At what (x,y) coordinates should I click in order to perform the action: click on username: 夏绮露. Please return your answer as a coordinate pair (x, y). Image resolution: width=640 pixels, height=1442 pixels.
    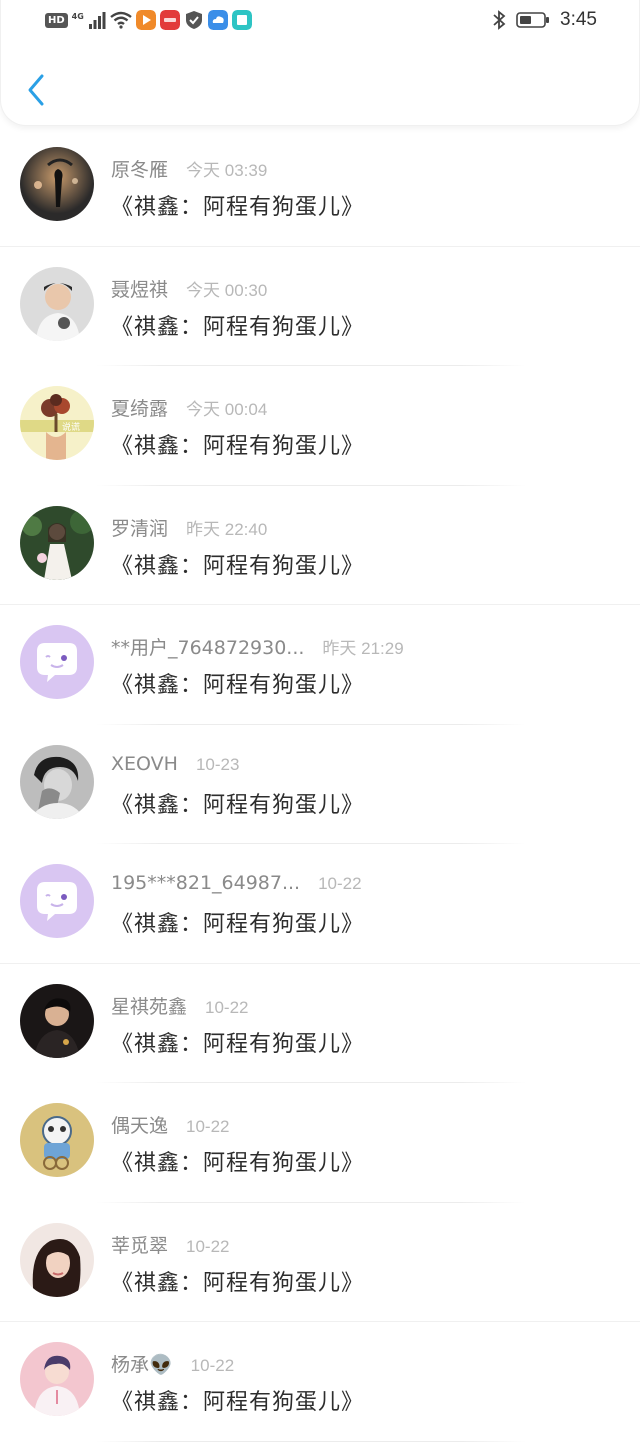
    Looking at the image, I should click on (139, 407).